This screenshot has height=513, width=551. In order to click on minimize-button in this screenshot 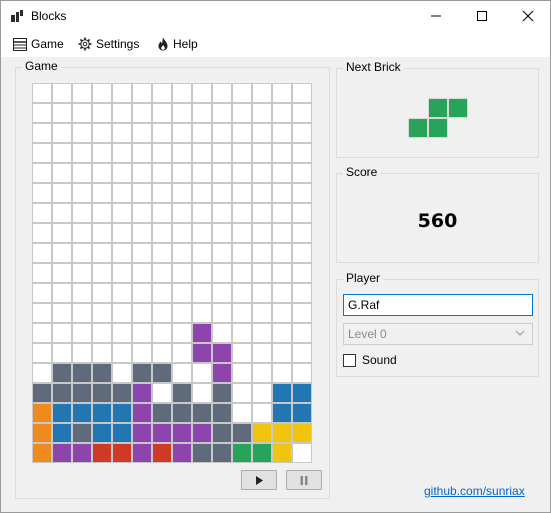, I will do `click(436, 16)`.